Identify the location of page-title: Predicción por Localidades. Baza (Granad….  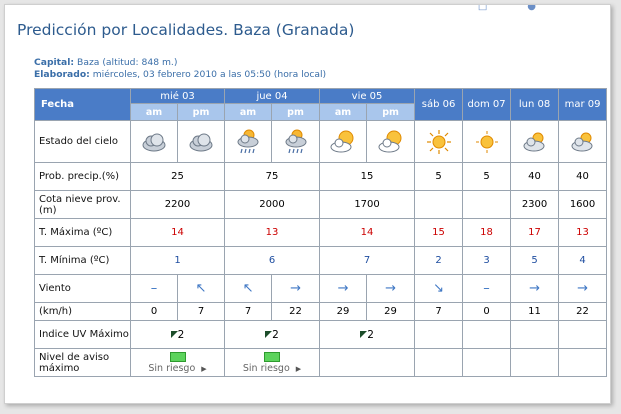
(186, 30).